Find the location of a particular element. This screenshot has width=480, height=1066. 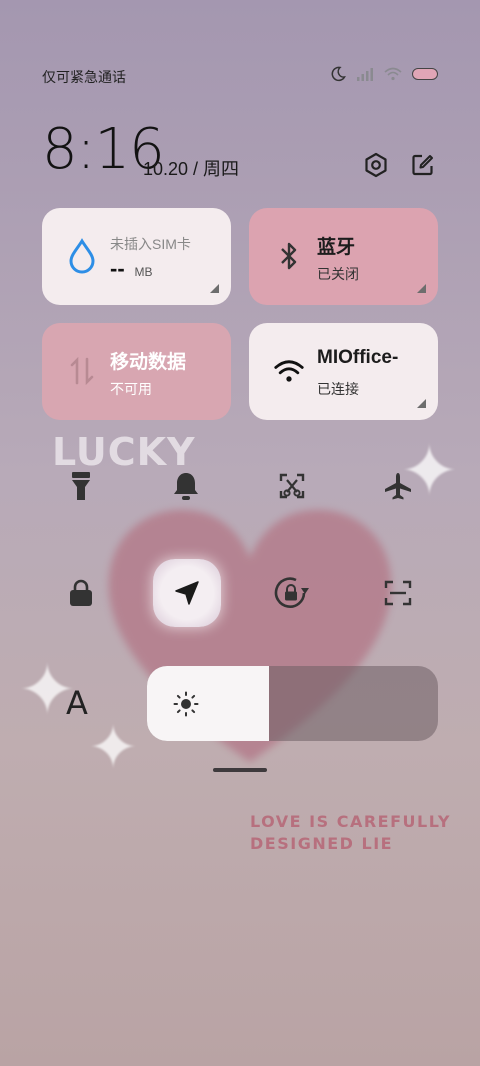

sparkle-icon: ✦ is located at coordinates (113, 747).